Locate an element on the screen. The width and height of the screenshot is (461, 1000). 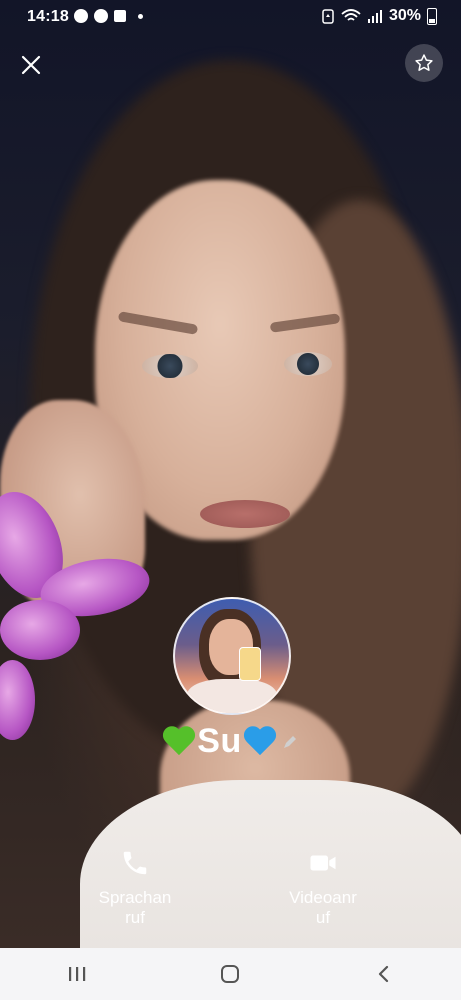
battery-percent: 30% is located at coordinates (404, 15).